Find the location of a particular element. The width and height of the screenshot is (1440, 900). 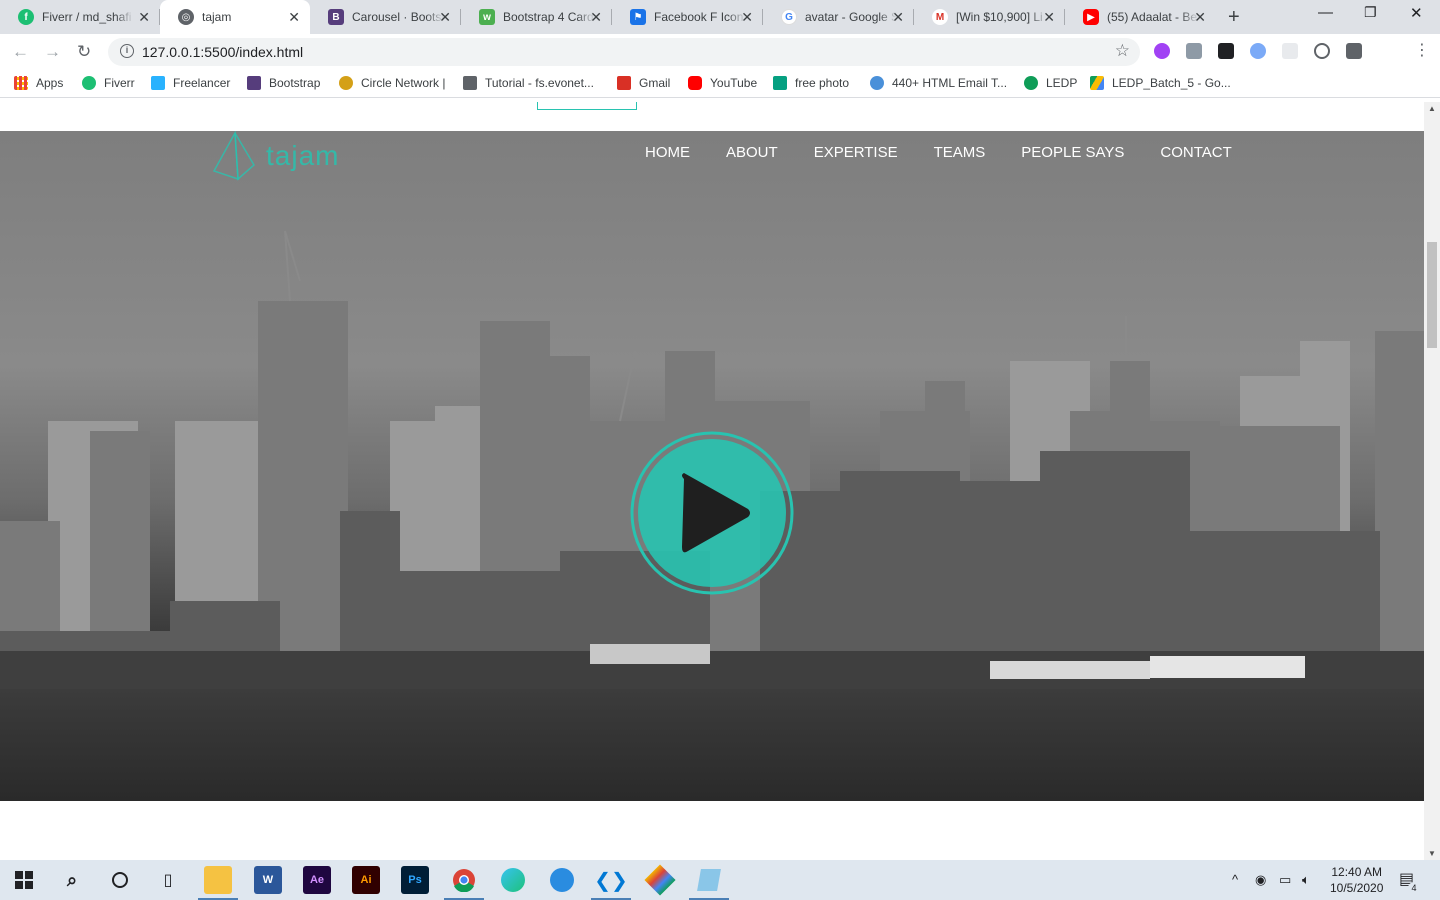

tab-gmail: M [Win $10,900] Li ✕ is located at coordinates (989, 17).